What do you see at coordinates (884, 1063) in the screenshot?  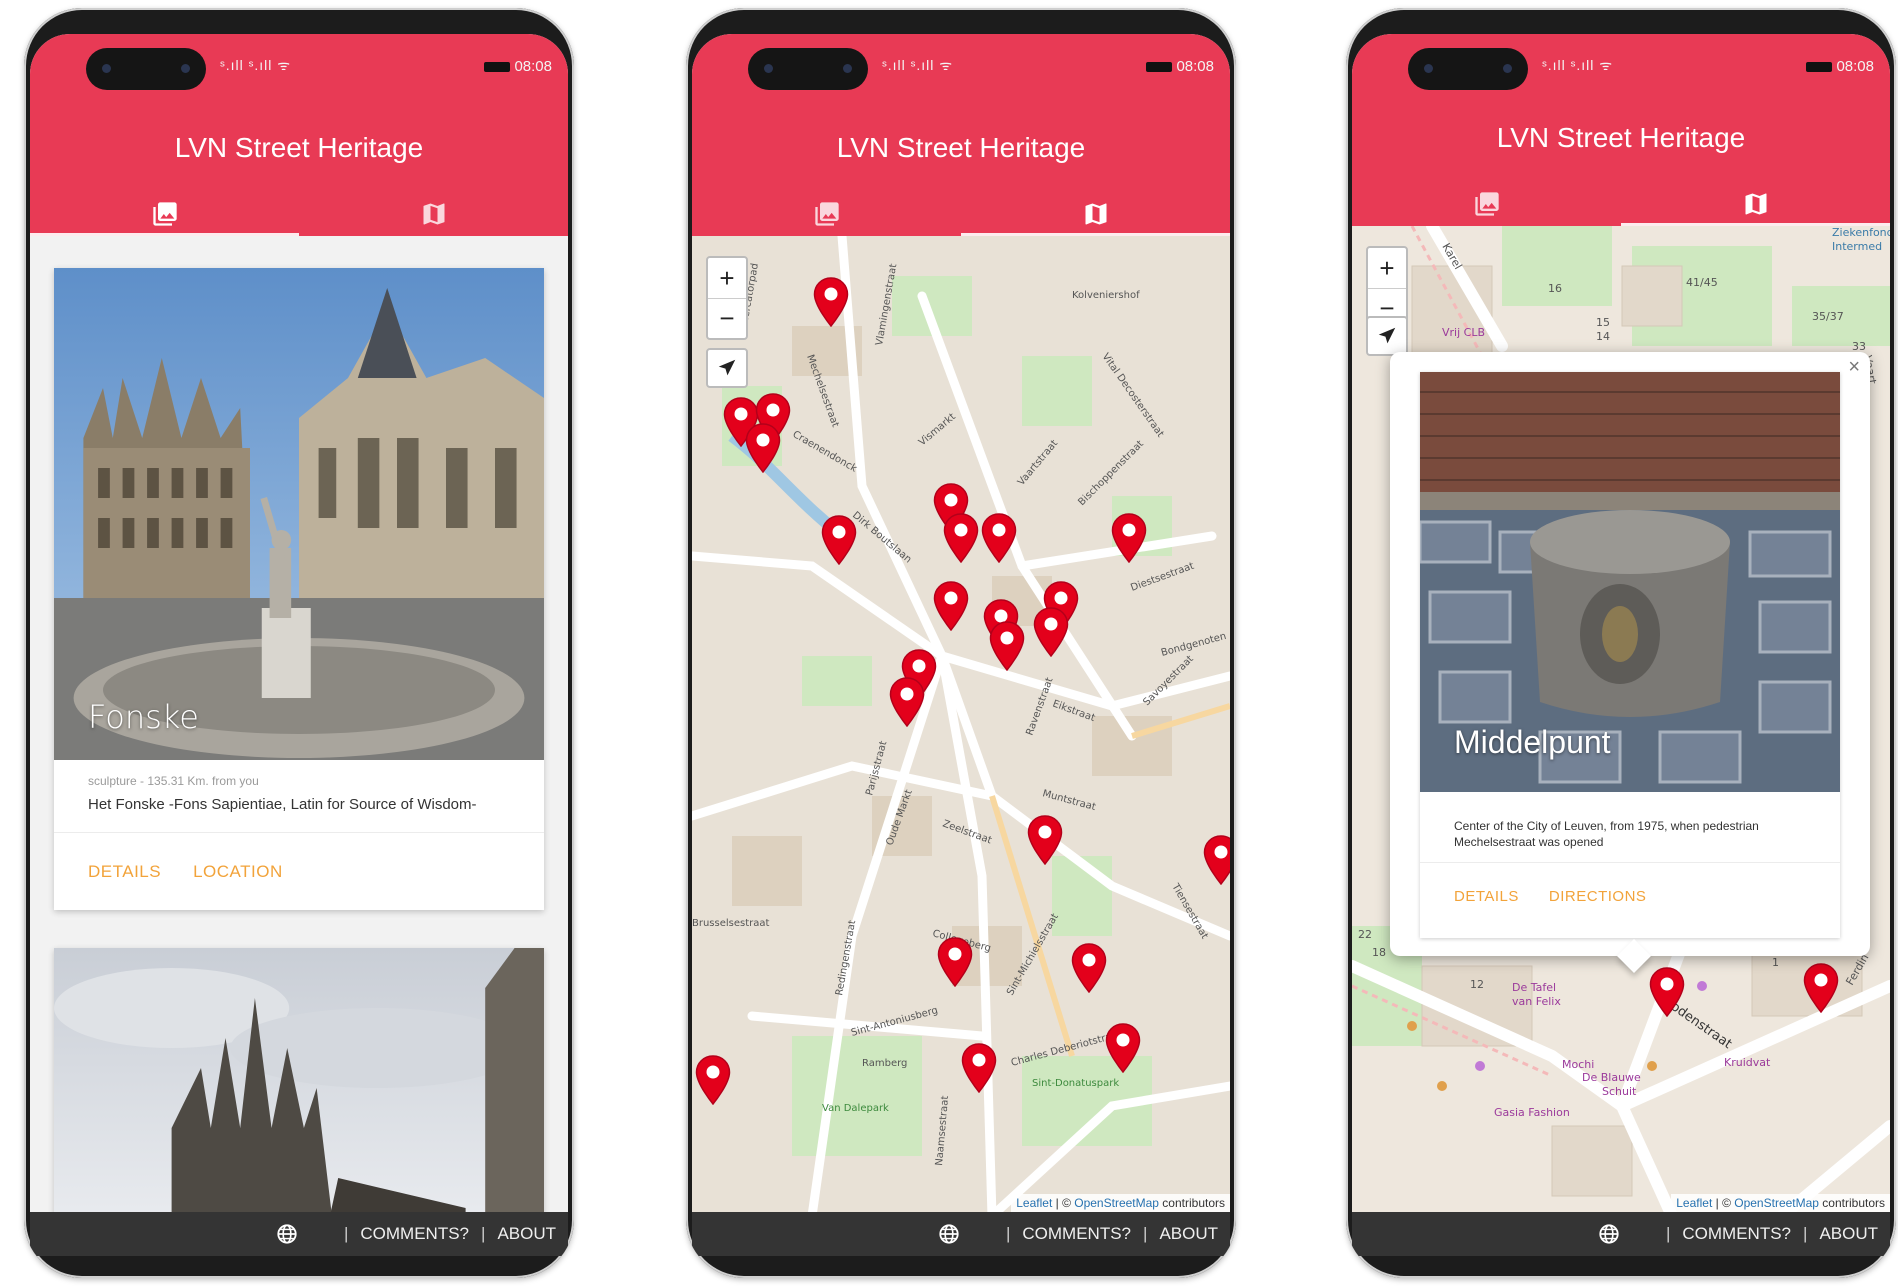 I see `svg-text: Ramberg` at bounding box center [884, 1063].